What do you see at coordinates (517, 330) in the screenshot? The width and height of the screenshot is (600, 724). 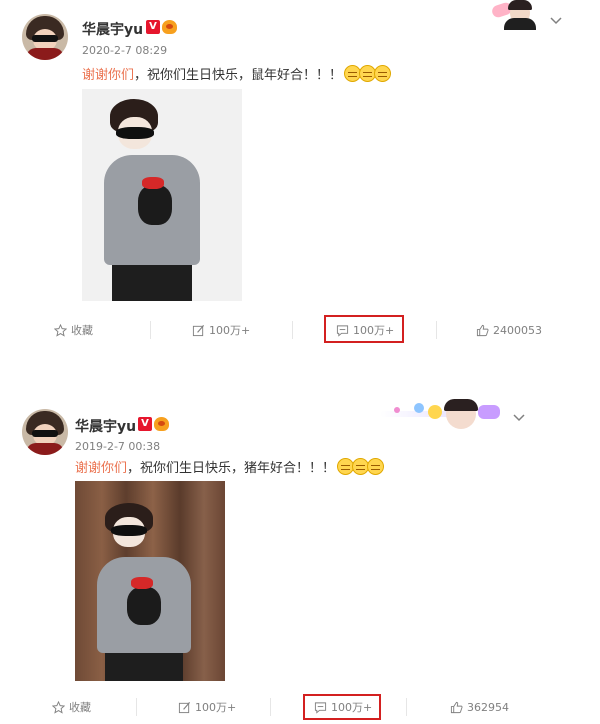 I see `like-count: 2400053` at bounding box center [517, 330].